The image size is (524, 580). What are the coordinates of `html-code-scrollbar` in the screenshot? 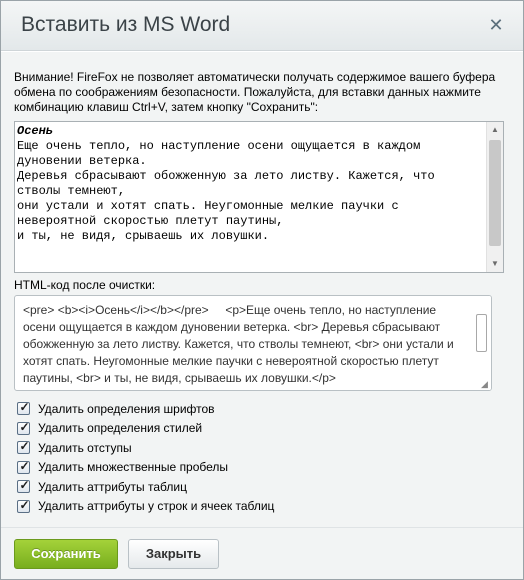 It's located at (482, 343).